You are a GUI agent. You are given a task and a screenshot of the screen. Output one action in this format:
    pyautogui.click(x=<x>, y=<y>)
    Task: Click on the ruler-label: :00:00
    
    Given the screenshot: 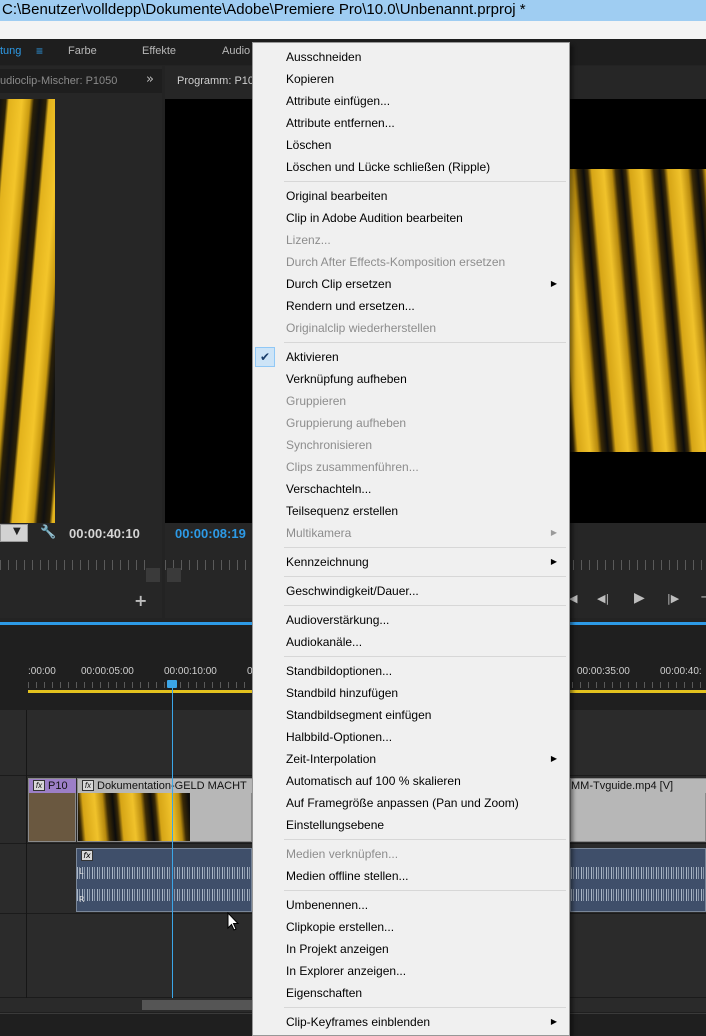 What is the action you would take?
    pyautogui.click(x=42, y=671)
    